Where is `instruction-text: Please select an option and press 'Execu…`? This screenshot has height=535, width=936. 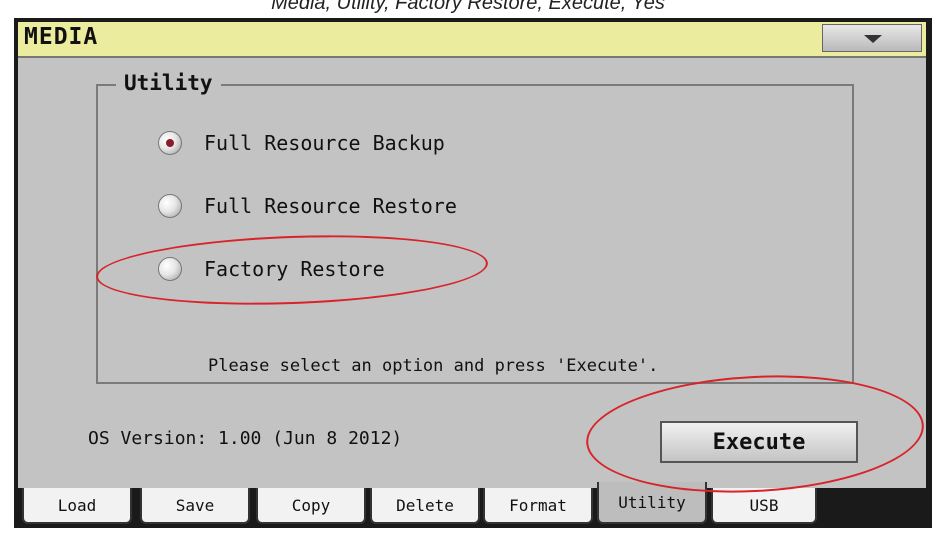 instruction-text: Please select an option and press 'Execu… is located at coordinates (433, 366).